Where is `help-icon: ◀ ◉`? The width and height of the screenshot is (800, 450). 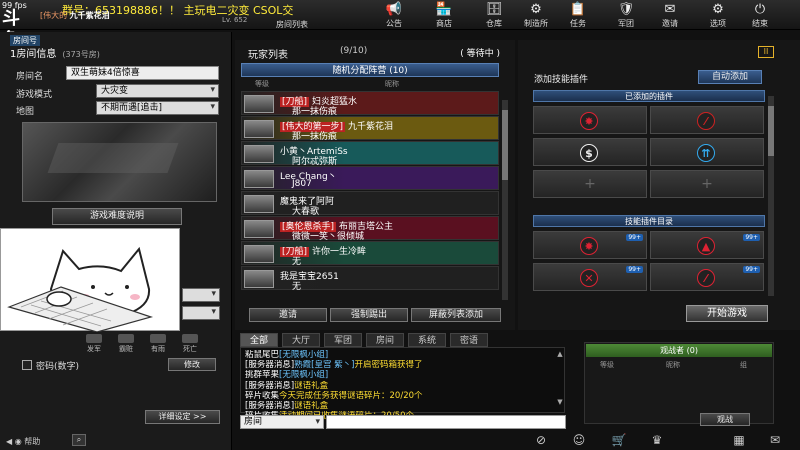 help-icon: ◀ ◉ is located at coordinates (15, 441).